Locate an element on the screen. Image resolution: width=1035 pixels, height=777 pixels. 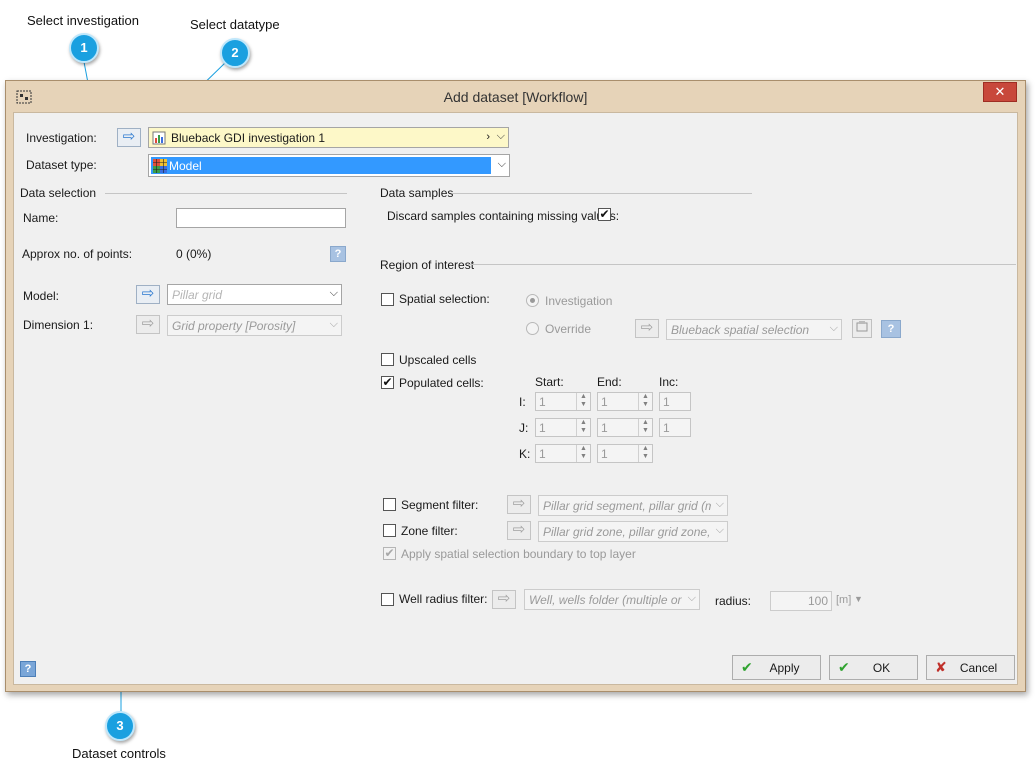
zone-arrow-button: ⇨ is located at coordinates (519, 530).